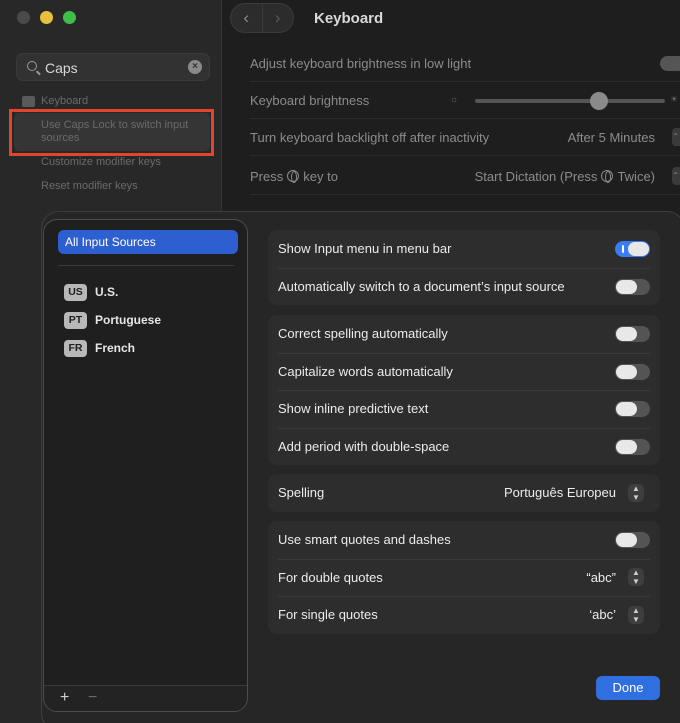  Describe the element at coordinates (361, 63) in the screenshot. I see `setting-label: Adjust keyboard brightness in low light` at that location.